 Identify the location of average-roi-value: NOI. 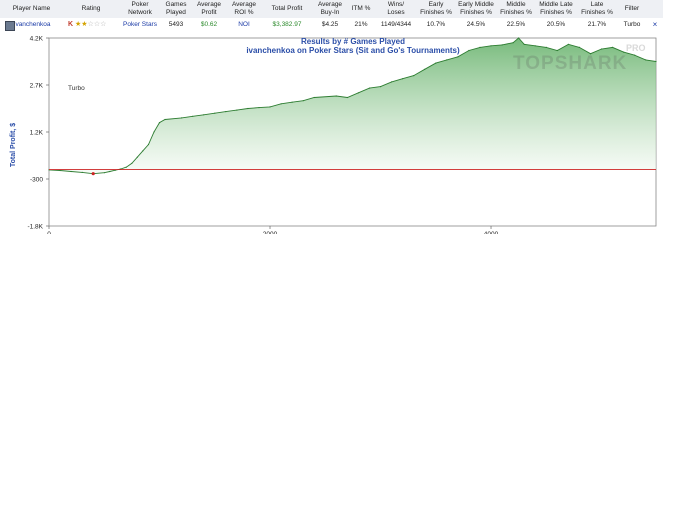
(244, 24).